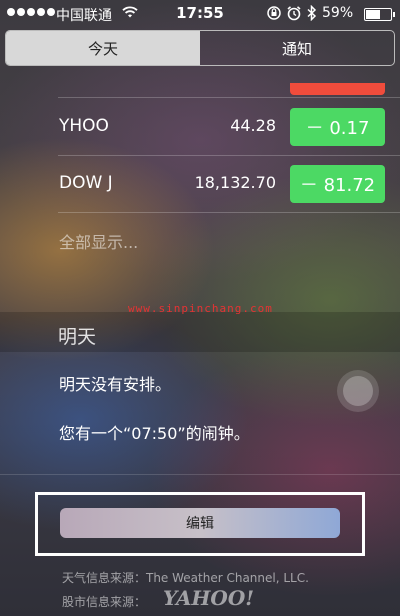  What do you see at coordinates (185, 578) in the screenshot?
I see `weather-source-text: 天气信息来源：The Weather Channel, LLC.` at bounding box center [185, 578].